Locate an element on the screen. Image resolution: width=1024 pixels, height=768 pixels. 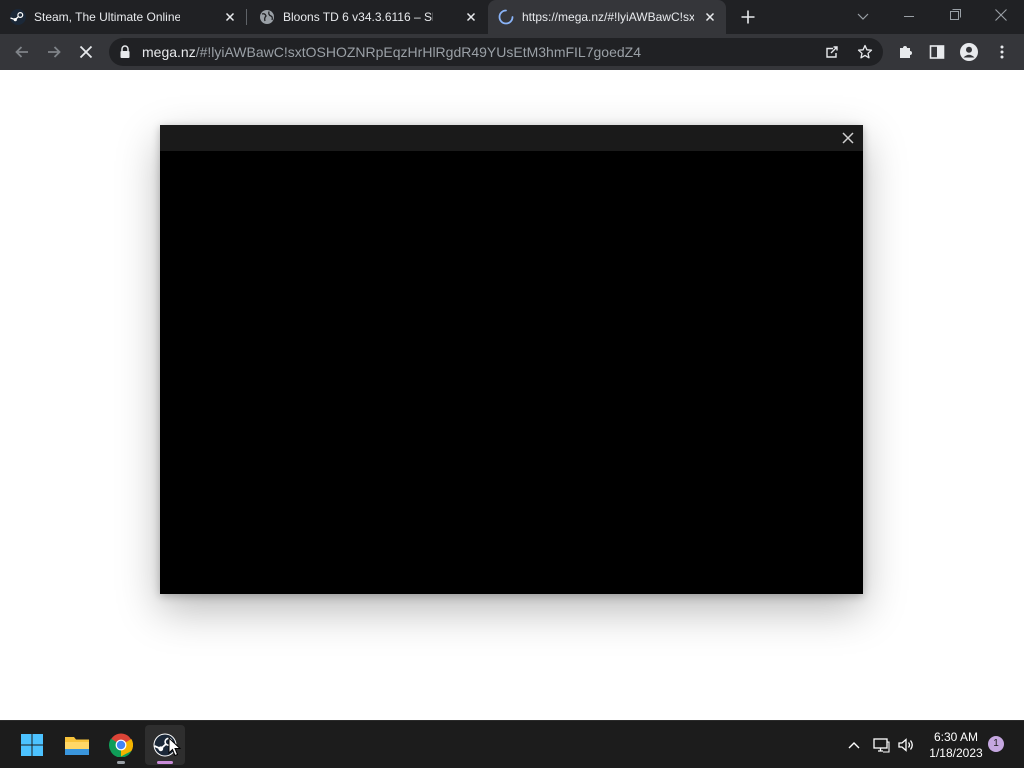
back-button is located at coordinates (22, 52).